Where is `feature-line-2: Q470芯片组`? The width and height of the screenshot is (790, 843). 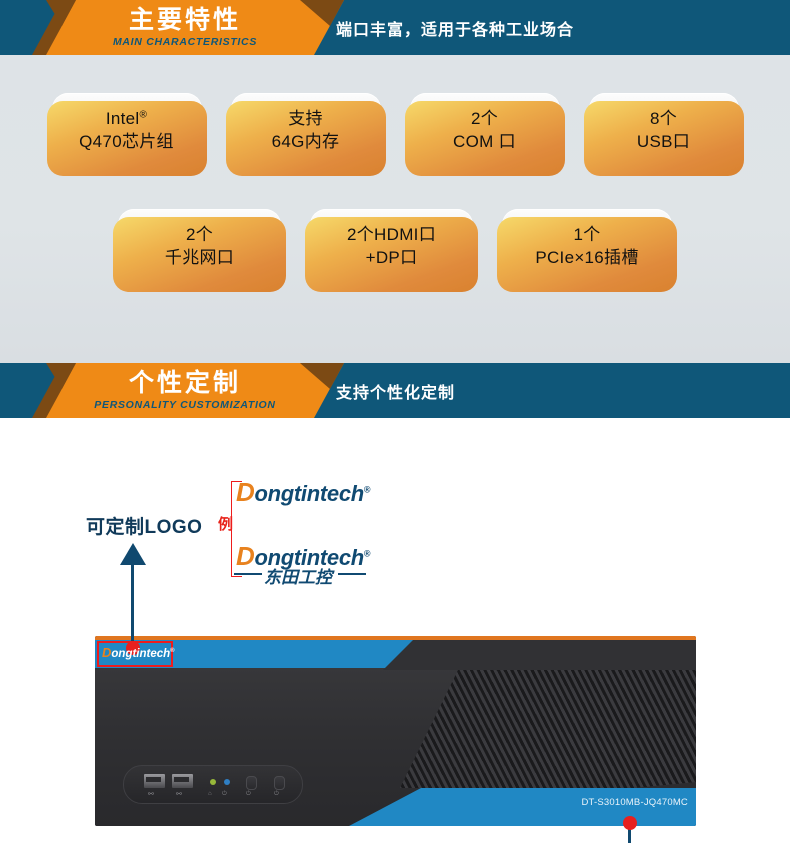
feature-line-2: Q470芯片组 is located at coordinates (126, 141).